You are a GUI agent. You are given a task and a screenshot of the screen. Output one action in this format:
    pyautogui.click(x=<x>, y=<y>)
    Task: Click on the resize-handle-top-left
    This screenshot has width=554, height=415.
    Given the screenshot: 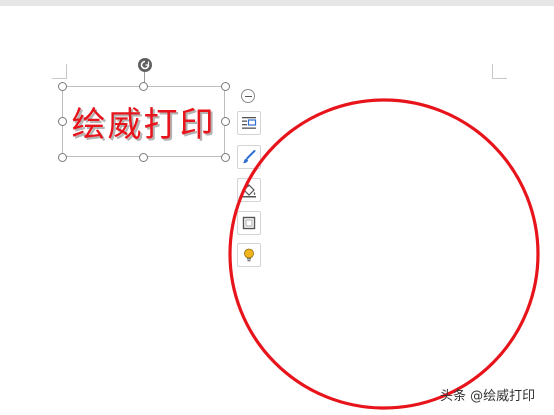 What is the action you would take?
    pyautogui.click(x=62, y=86)
    